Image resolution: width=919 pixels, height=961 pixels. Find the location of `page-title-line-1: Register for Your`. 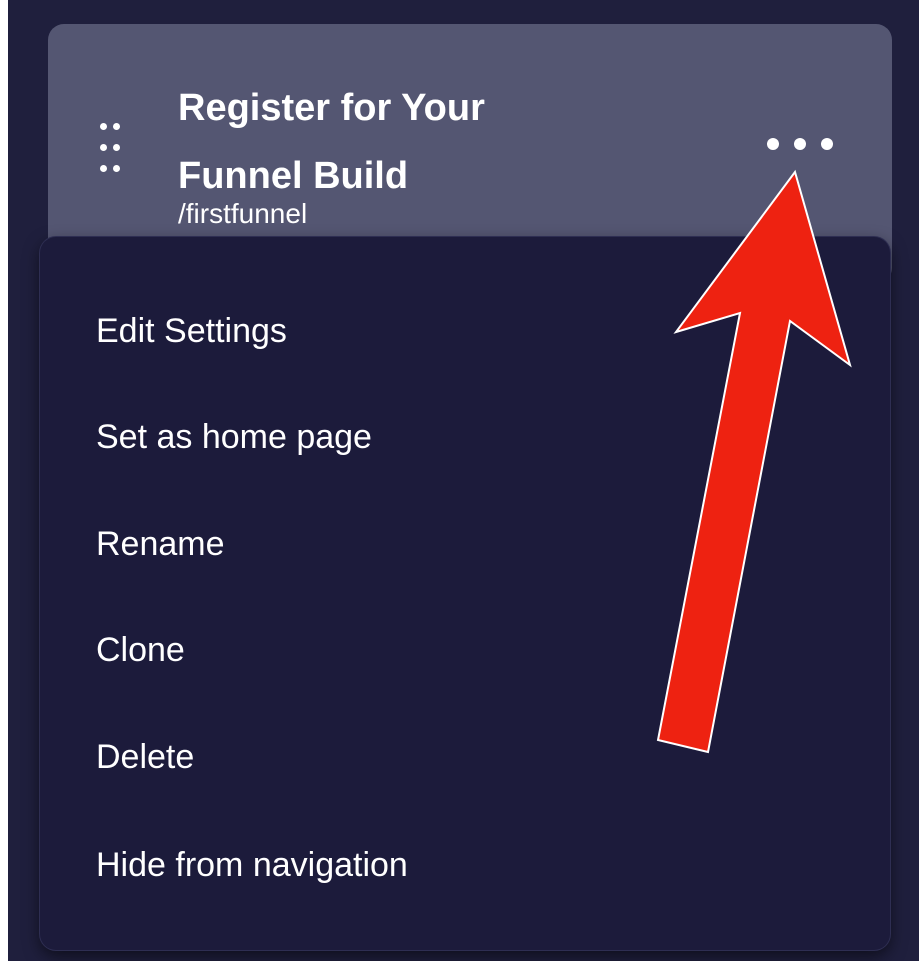

page-title-line-1: Register for Your is located at coordinates (331, 108).